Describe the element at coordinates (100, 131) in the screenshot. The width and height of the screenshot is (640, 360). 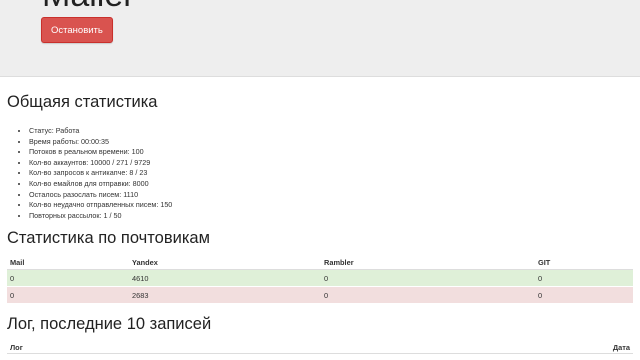
I see `stat-status: Статус: Работа` at that location.